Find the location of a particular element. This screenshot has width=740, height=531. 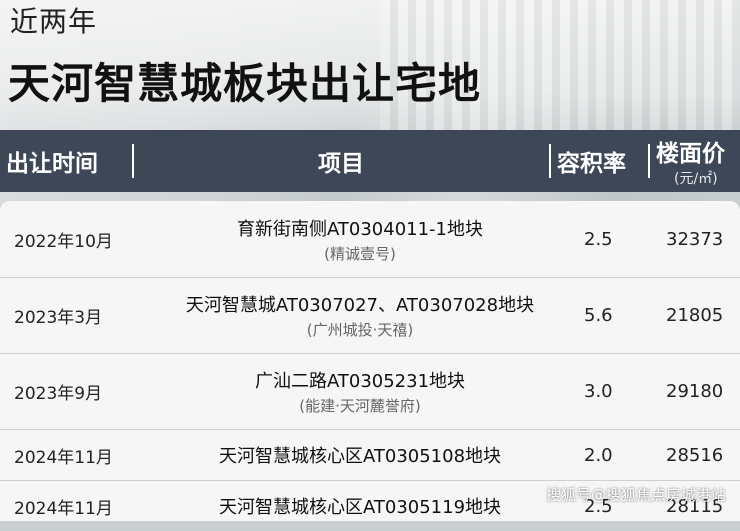

project-name: 广汕二路AT0305231地块 is located at coordinates (360, 381).